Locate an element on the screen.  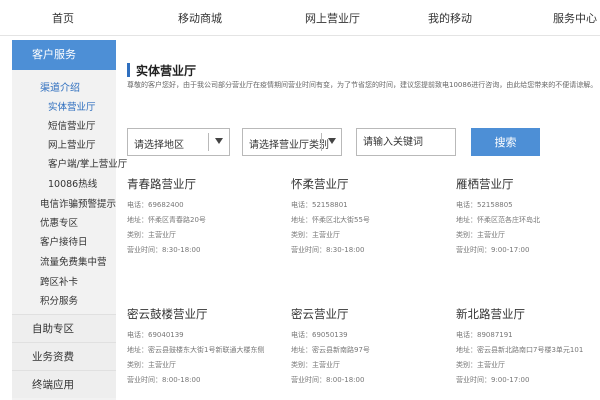
sidebar-item-offers: 优惠专区 is located at coordinates (59, 222).